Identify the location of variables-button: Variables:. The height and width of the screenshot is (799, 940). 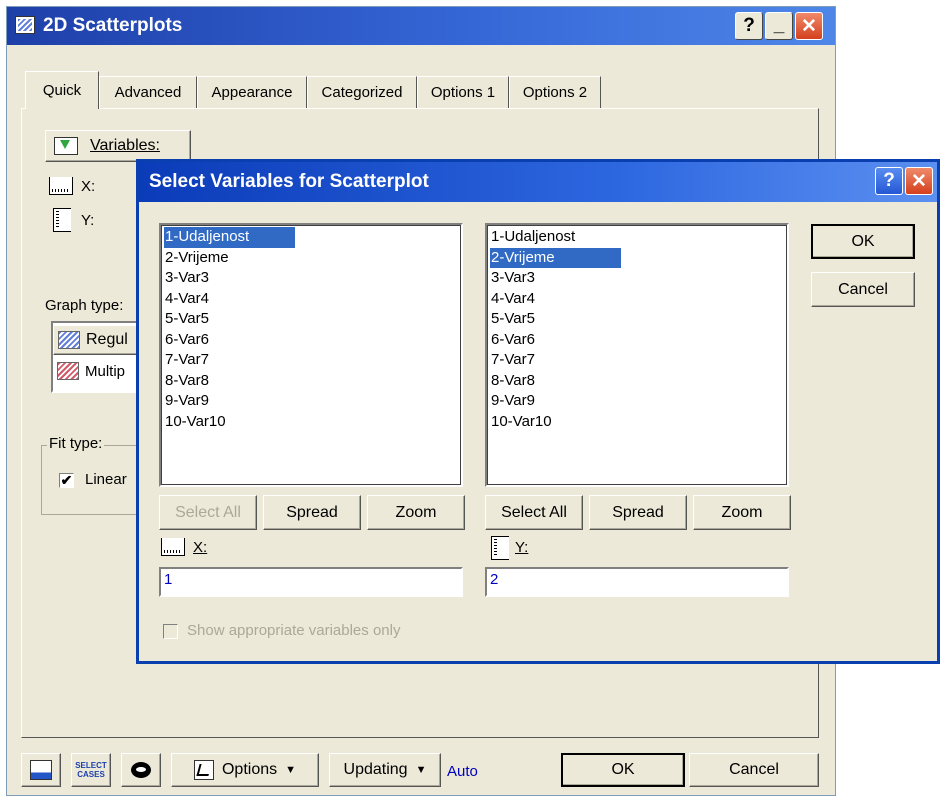
(118, 146).